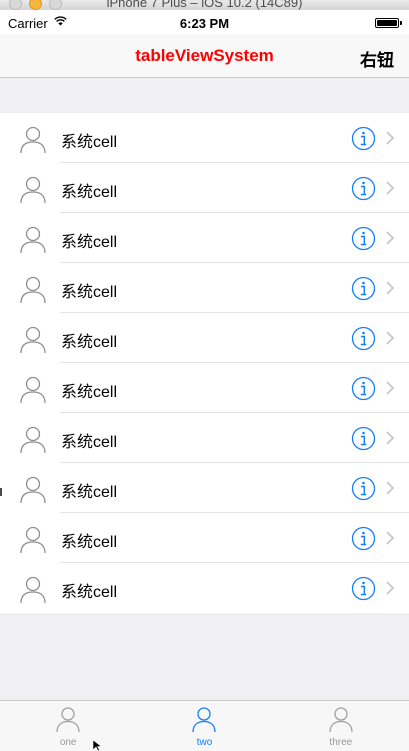 Image resolution: width=409 pixels, height=751 pixels. I want to click on mouse-cursor-icon, so click(98, 745).